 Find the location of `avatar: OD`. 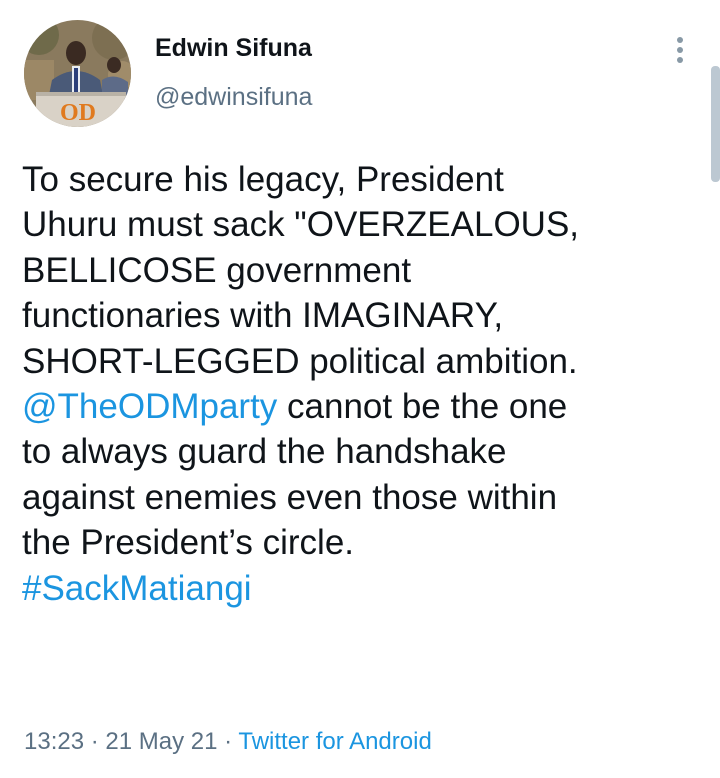

avatar: OD is located at coordinates (77, 73).